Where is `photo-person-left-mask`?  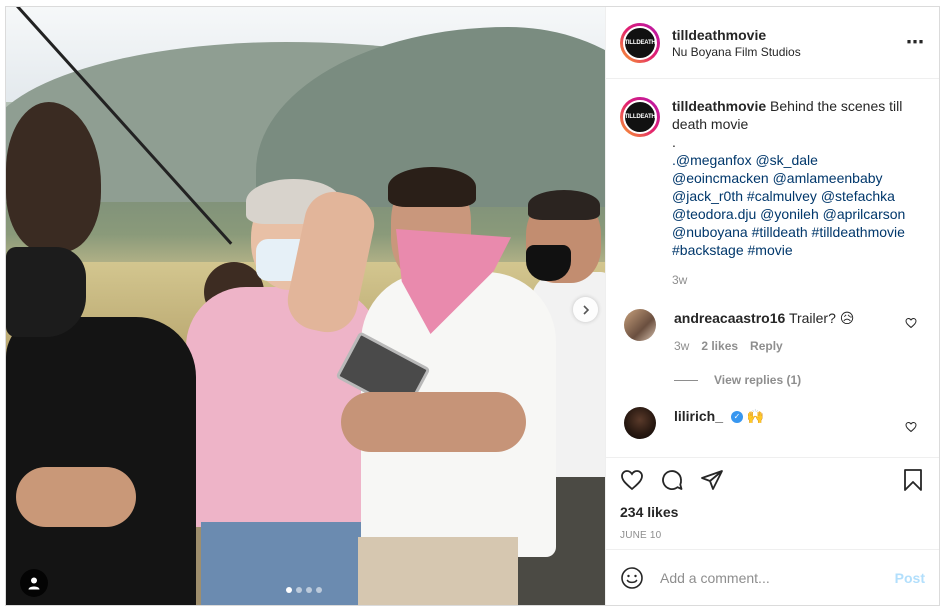
photo-person-left-mask is located at coordinates (46, 292).